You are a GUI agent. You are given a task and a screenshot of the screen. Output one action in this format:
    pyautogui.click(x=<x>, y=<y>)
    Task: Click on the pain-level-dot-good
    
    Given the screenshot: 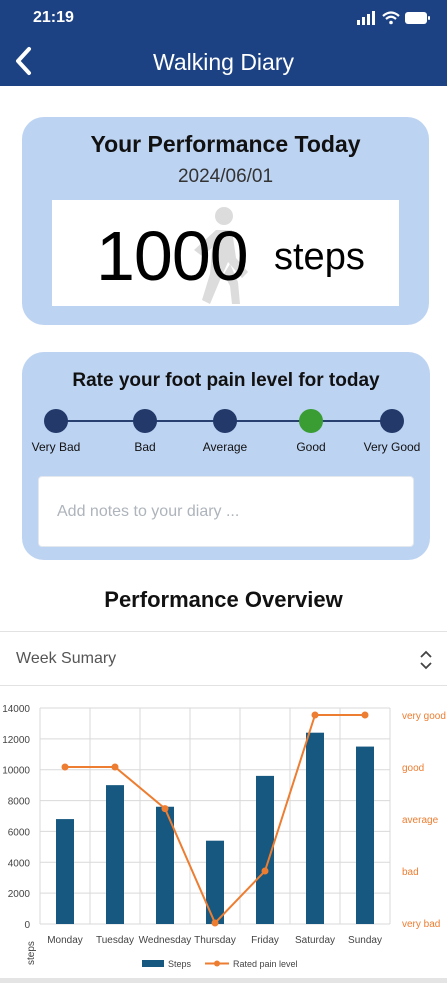 What is the action you would take?
    pyautogui.click(x=311, y=421)
    